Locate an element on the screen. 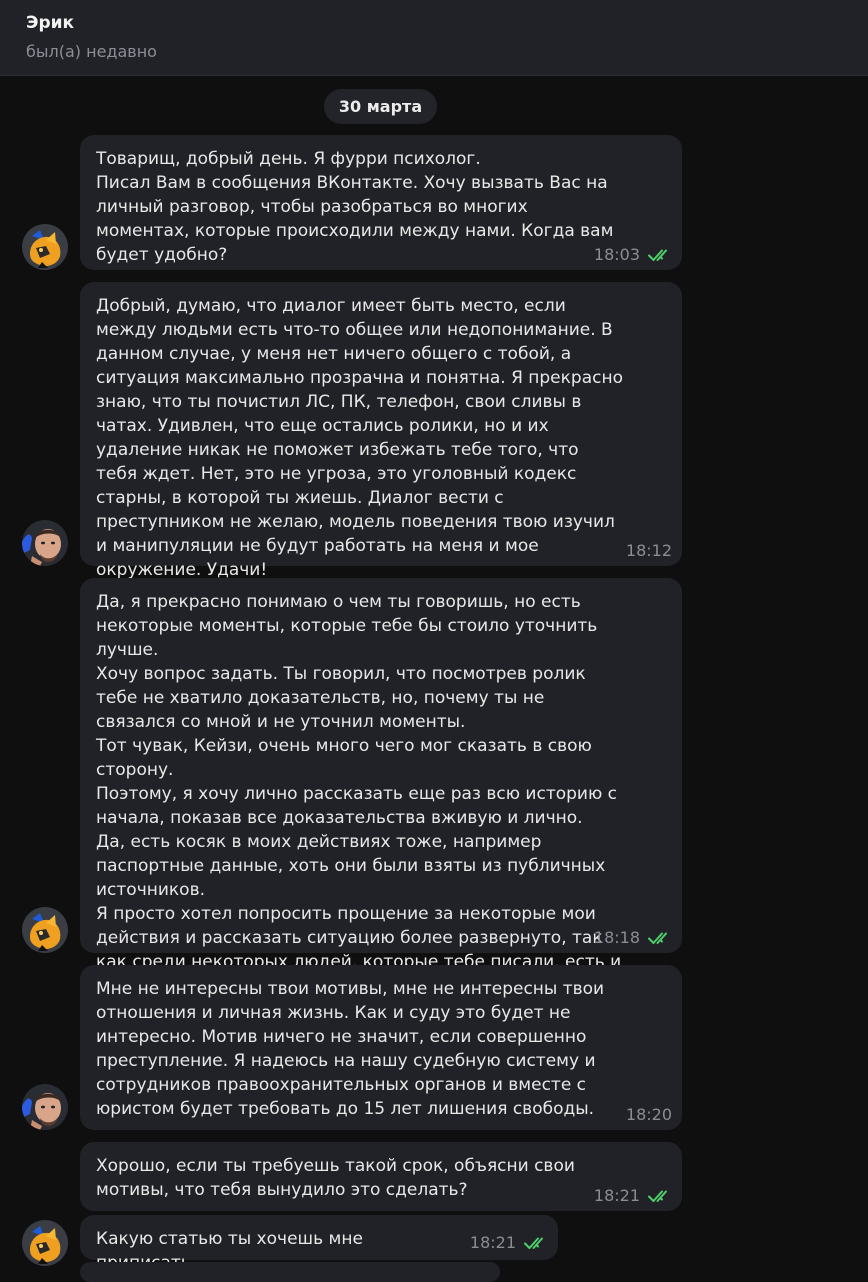 This screenshot has width=868, height=1282. date-separator: 30 марта is located at coordinates (380, 106).